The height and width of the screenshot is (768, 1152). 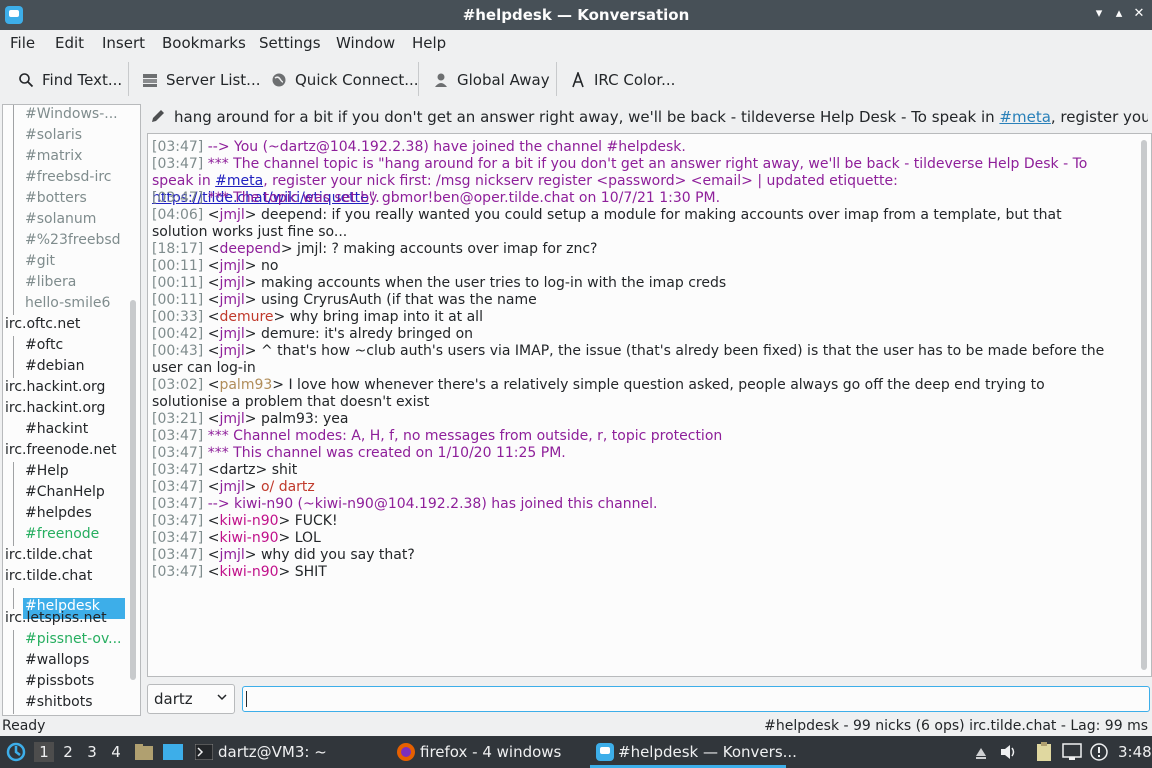 I want to click on global-away-button: Global Away, so click(x=491, y=80).